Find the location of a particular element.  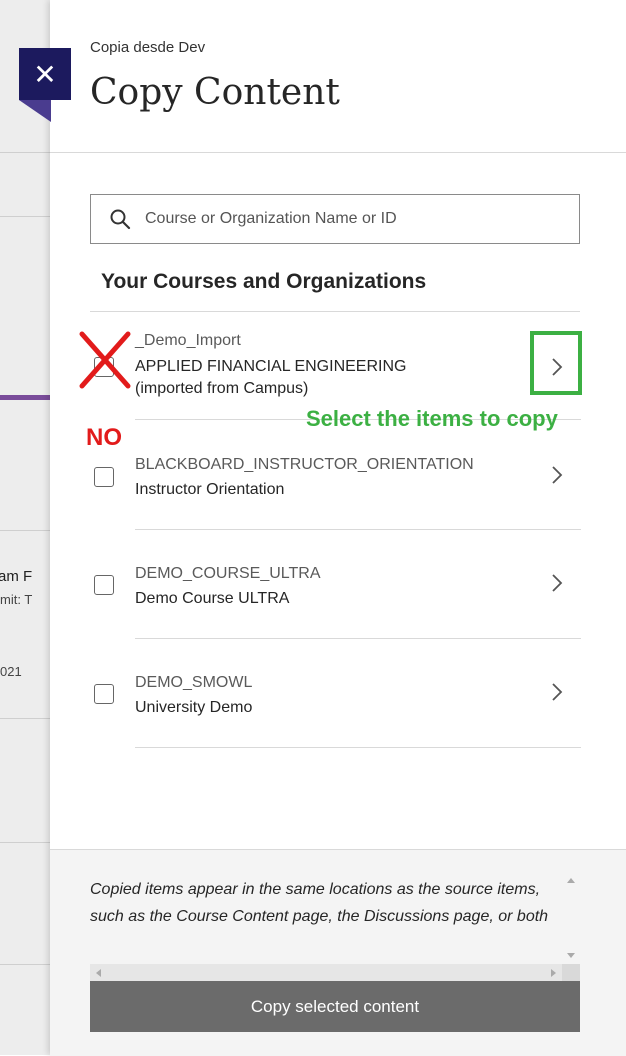

annotation-select-hint: Select the items to copy is located at coordinates (432, 418).